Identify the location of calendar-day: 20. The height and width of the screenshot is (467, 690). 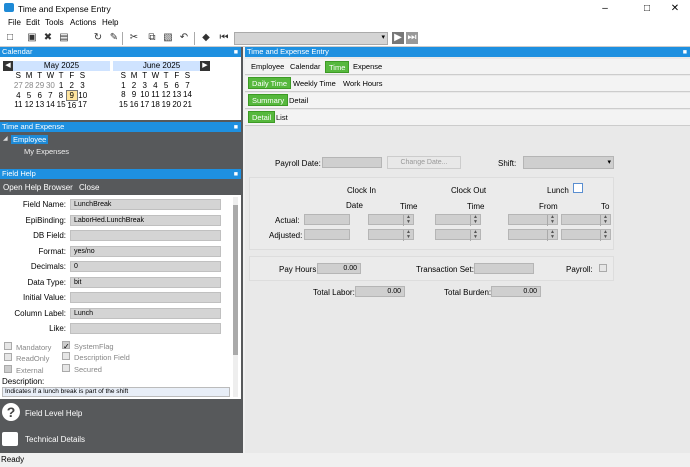
(176, 105).